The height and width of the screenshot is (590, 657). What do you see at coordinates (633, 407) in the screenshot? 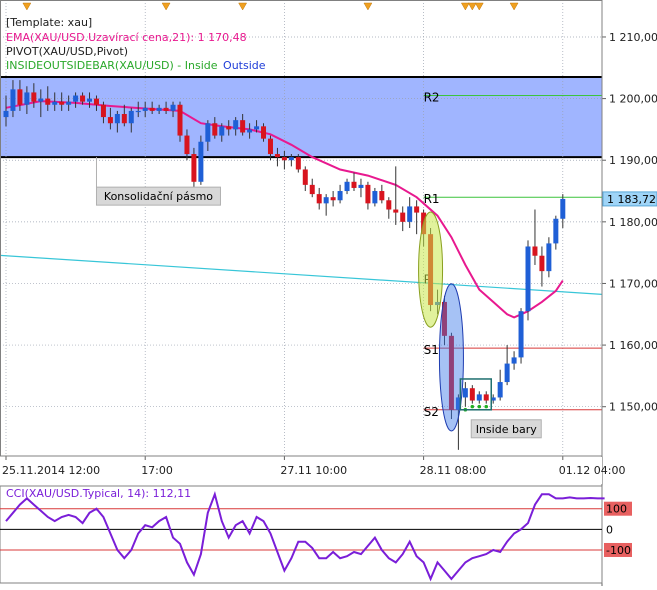
I see `y-tick-label: 1 150,00` at bounding box center [633, 407].